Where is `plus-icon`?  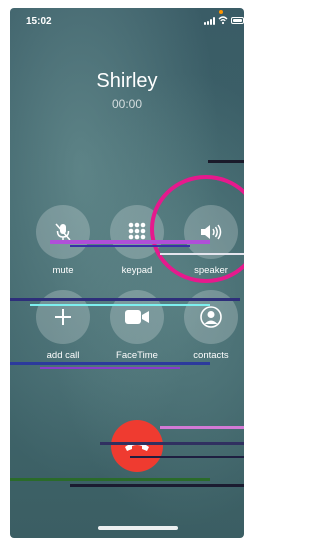 plus-icon is located at coordinates (63, 317).